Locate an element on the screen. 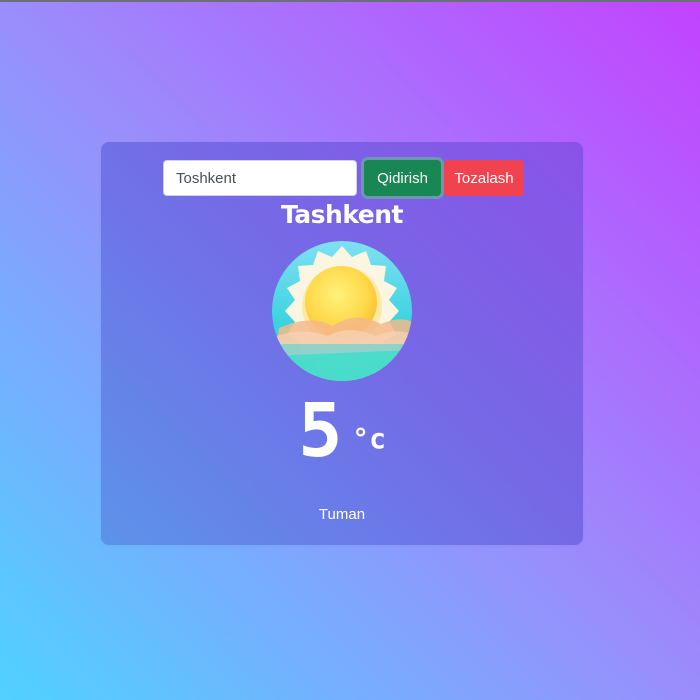 This screenshot has height=700, width=700. weather-description: Tuman is located at coordinates (342, 514).